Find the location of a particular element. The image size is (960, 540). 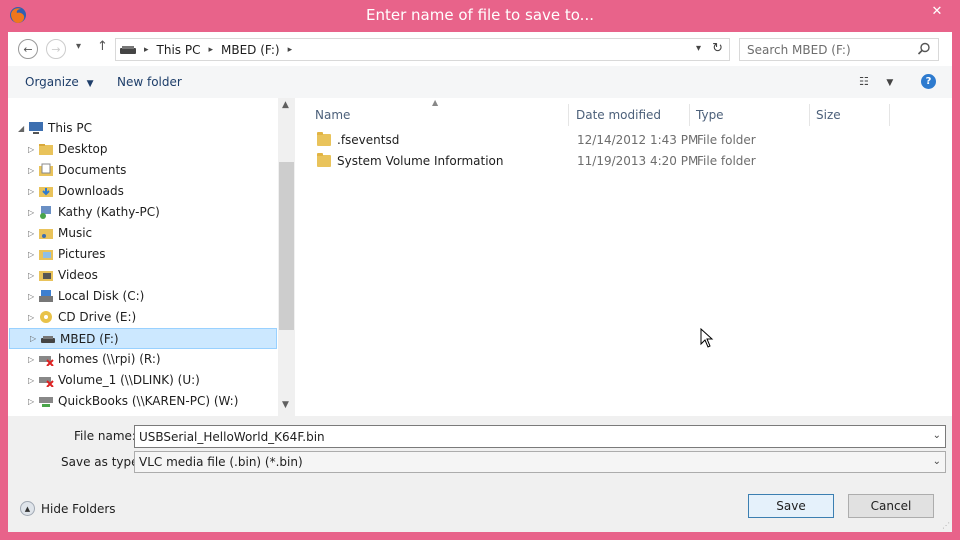

organize-button: Organize ▼ is located at coordinates (59, 82).